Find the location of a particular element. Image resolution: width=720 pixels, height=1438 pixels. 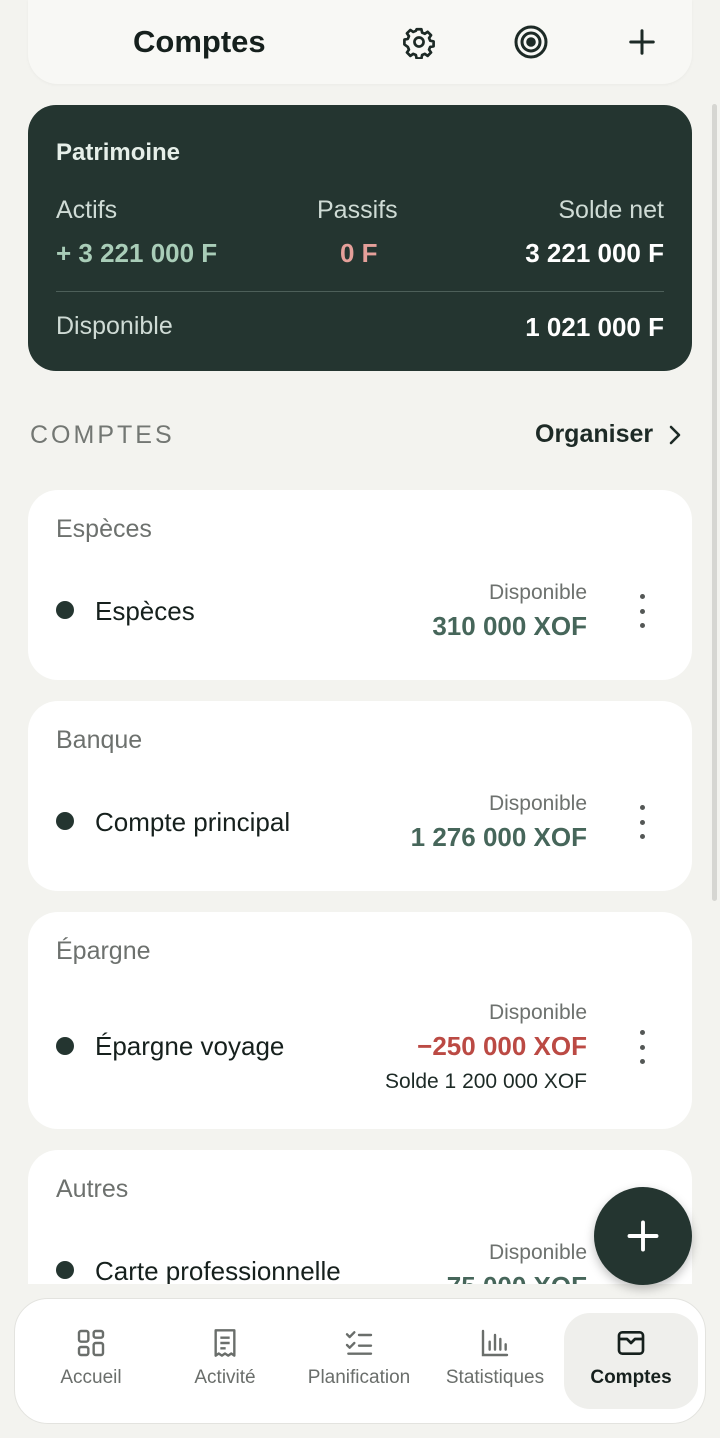

available-value: 1 021 000 F is located at coordinates (594, 327).